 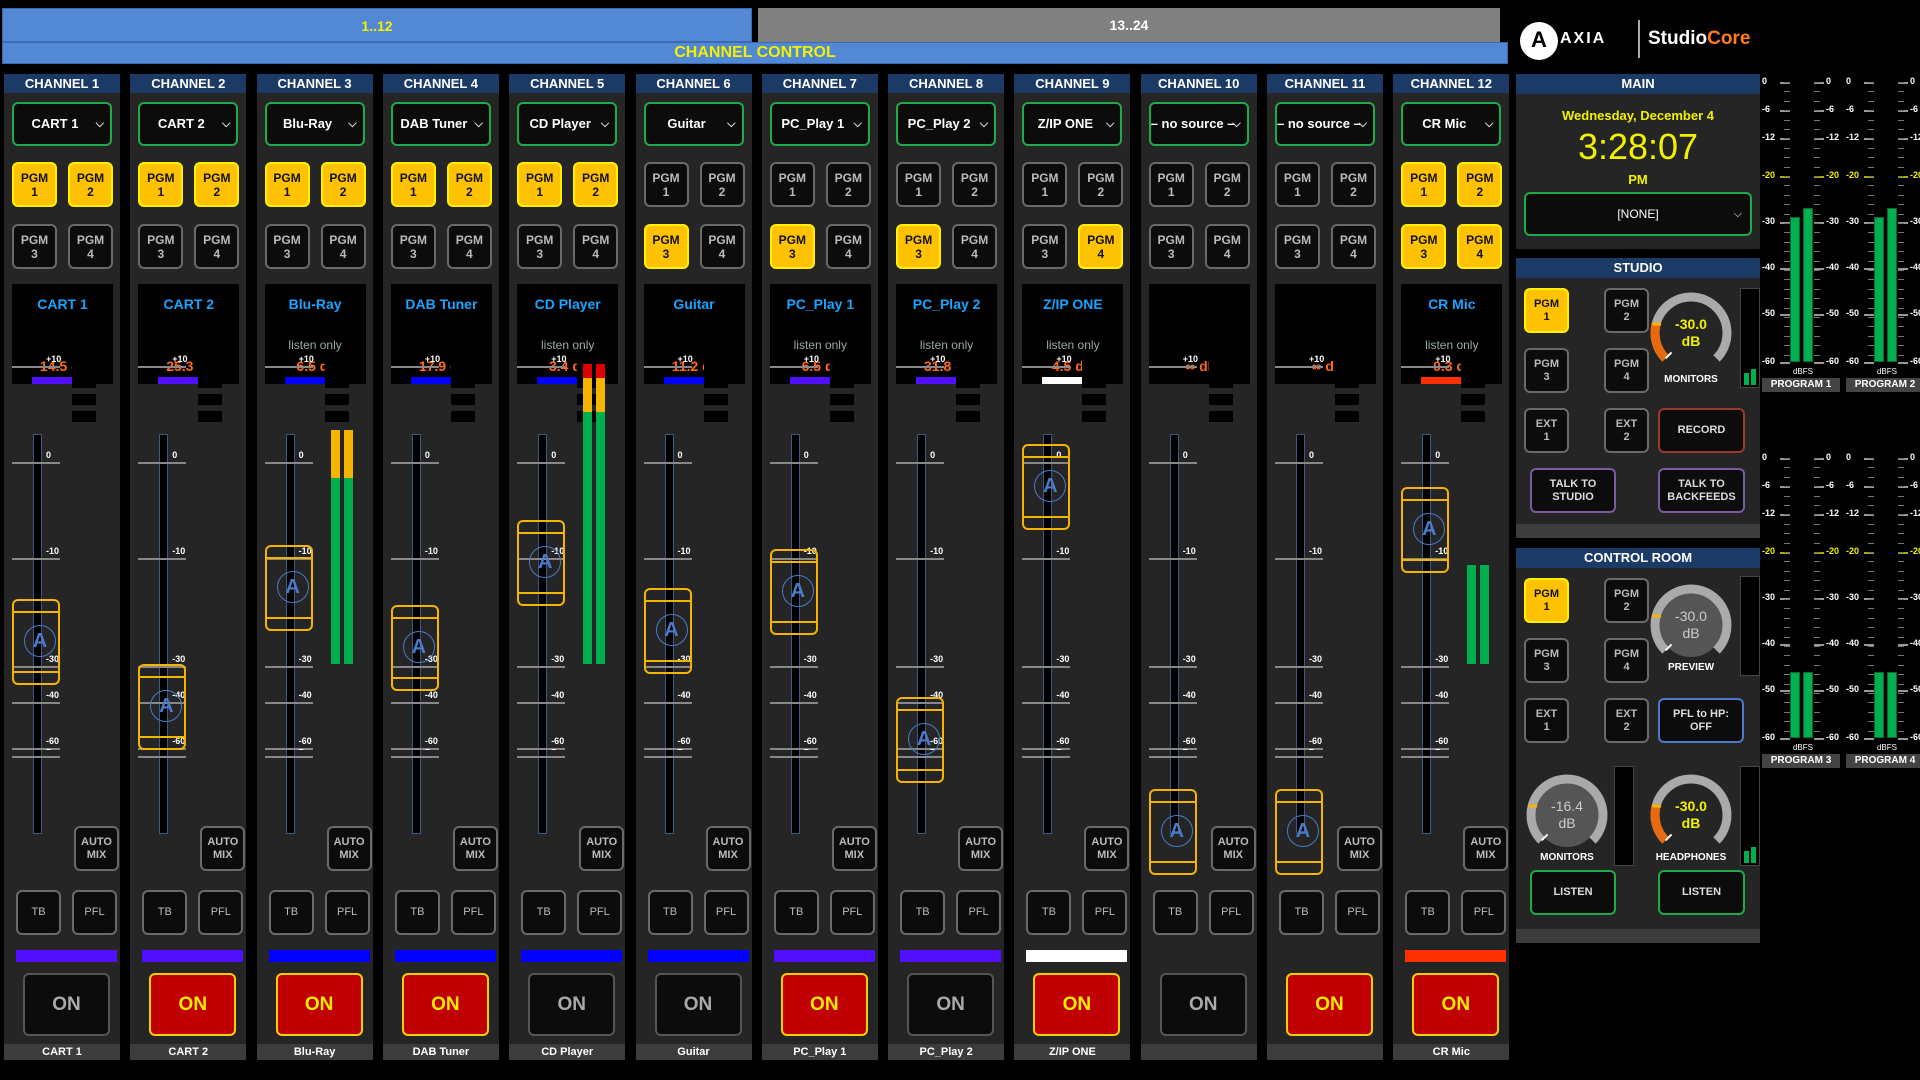 I want to click on ext-2-button: EXT 2, so click(x=1626, y=720).